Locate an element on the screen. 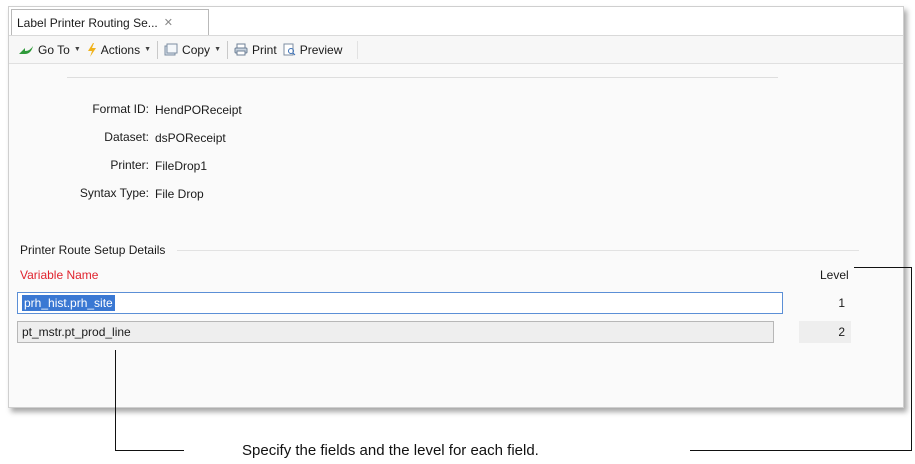 This screenshot has height=464, width=915. preview-icon is located at coordinates (289, 49).